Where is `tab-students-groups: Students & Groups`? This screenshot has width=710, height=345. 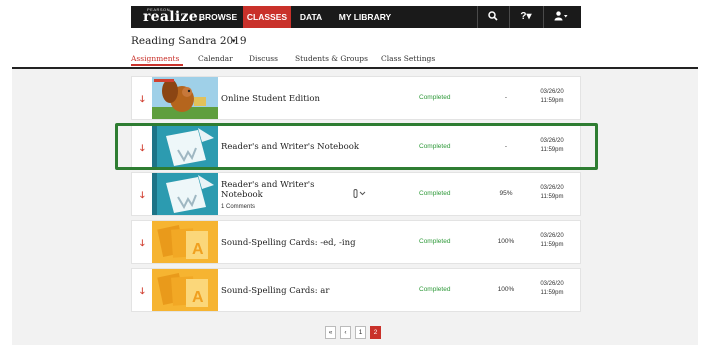
tab-students-groups: Students & Groups is located at coordinates (331, 58).